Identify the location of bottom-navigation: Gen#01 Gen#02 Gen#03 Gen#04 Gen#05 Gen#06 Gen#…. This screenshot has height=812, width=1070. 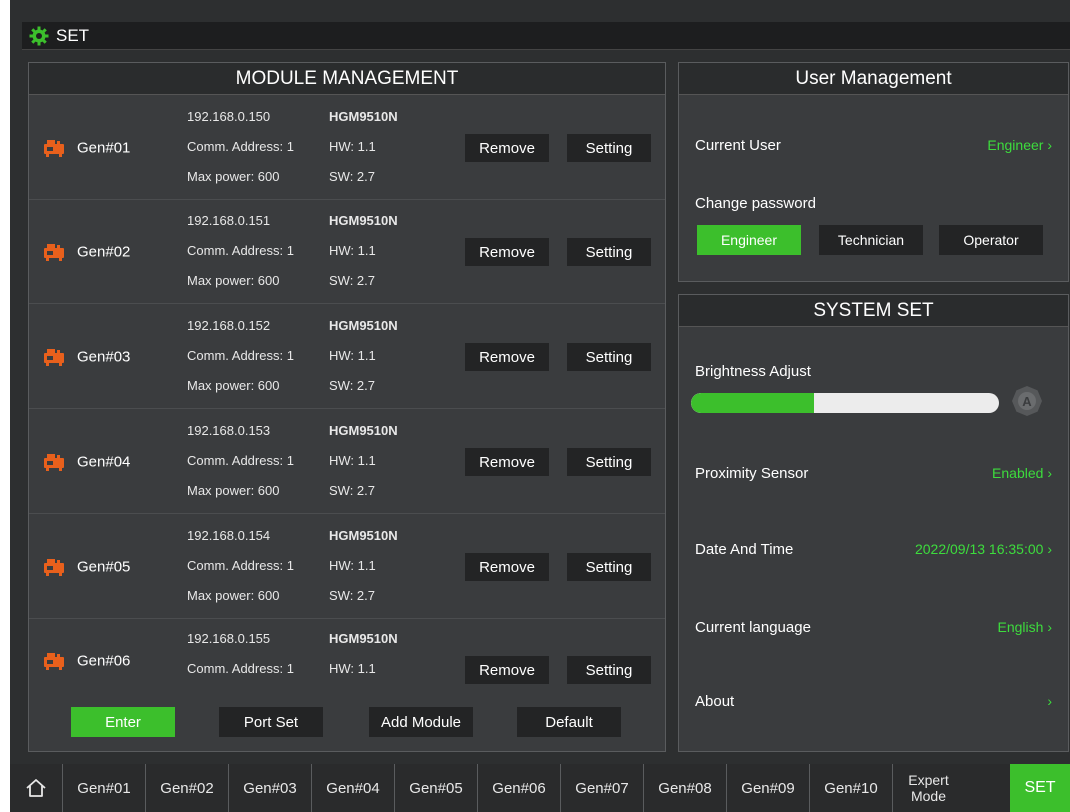
(540, 788).